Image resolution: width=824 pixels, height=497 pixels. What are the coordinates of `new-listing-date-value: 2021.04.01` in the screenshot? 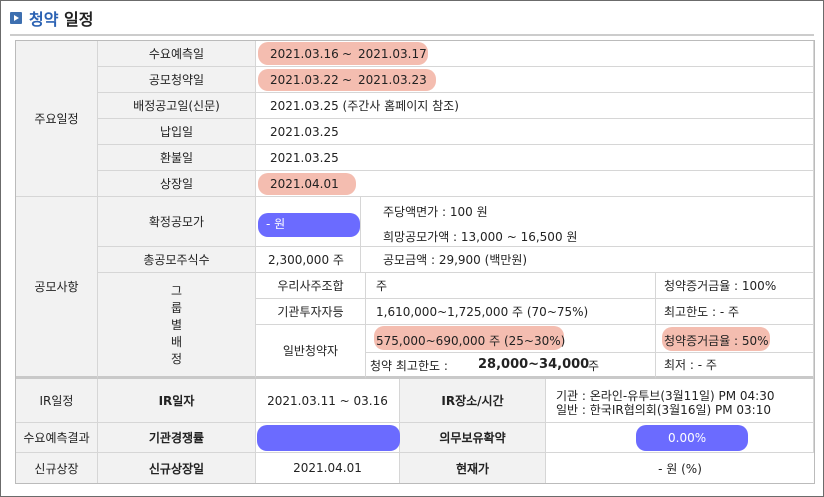 It's located at (328, 468).